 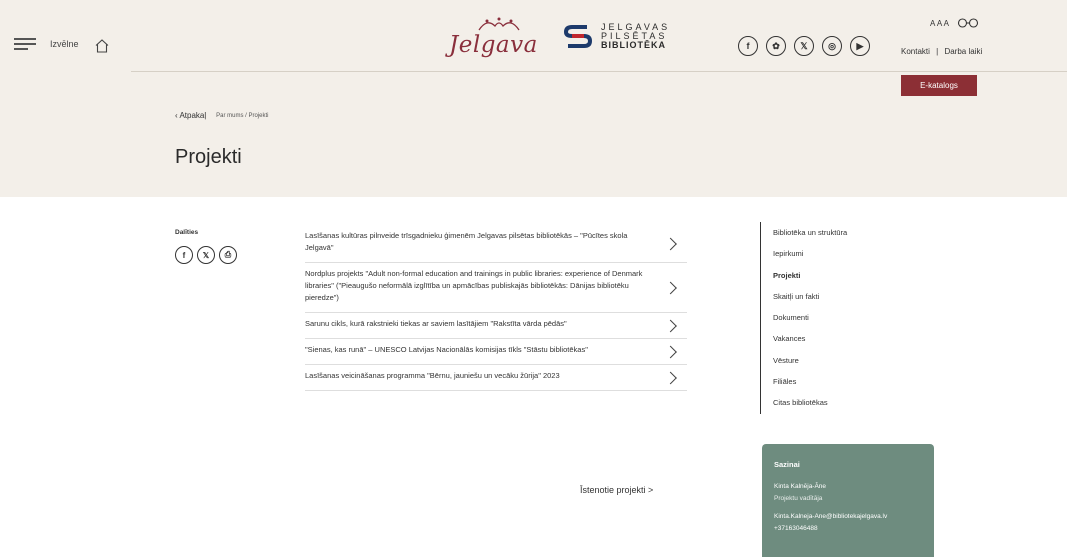 What do you see at coordinates (810, 253) in the screenshot?
I see `sidenav-item-procurement: Iepirkumi` at bounding box center [810, 253].